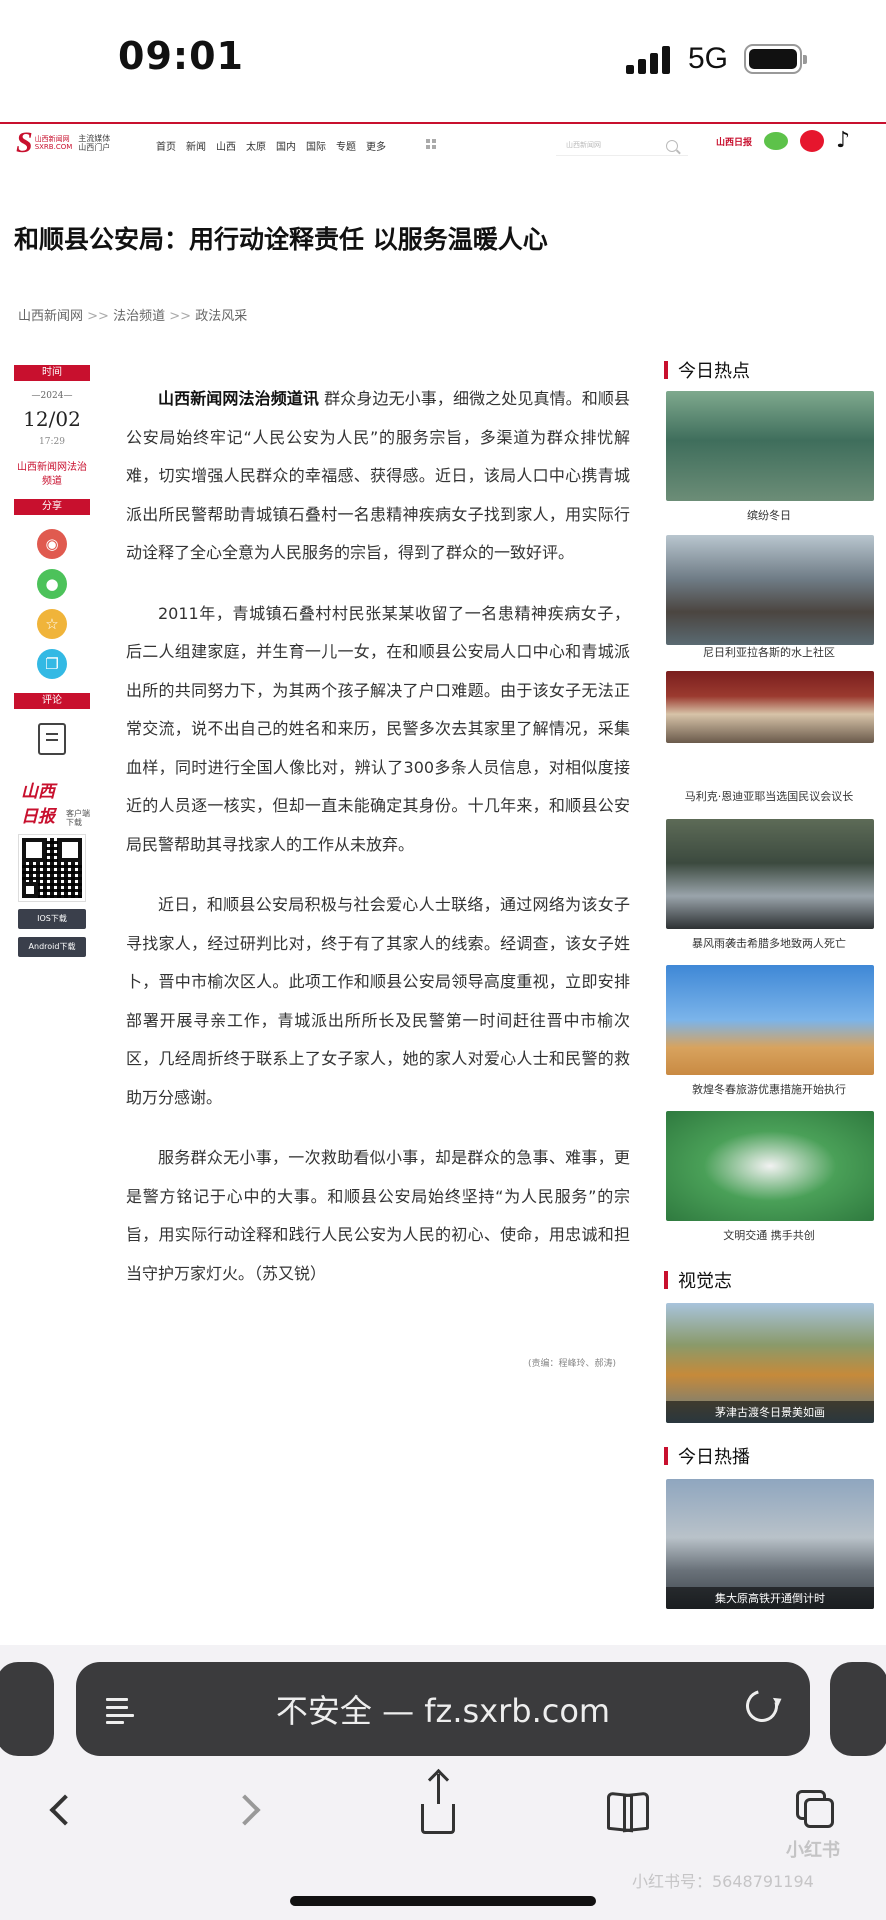 This screenshot has width=886, height=1920. What do you see at coordinates (52, 507) in the screenshot?
I see `share-label: 分享` at bounding box center [52, 507].